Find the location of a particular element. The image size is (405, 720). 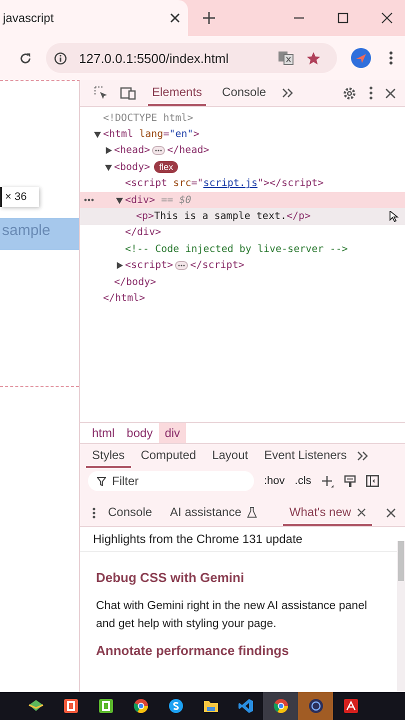

code-line: <script> is located at coordinates (149, 266).